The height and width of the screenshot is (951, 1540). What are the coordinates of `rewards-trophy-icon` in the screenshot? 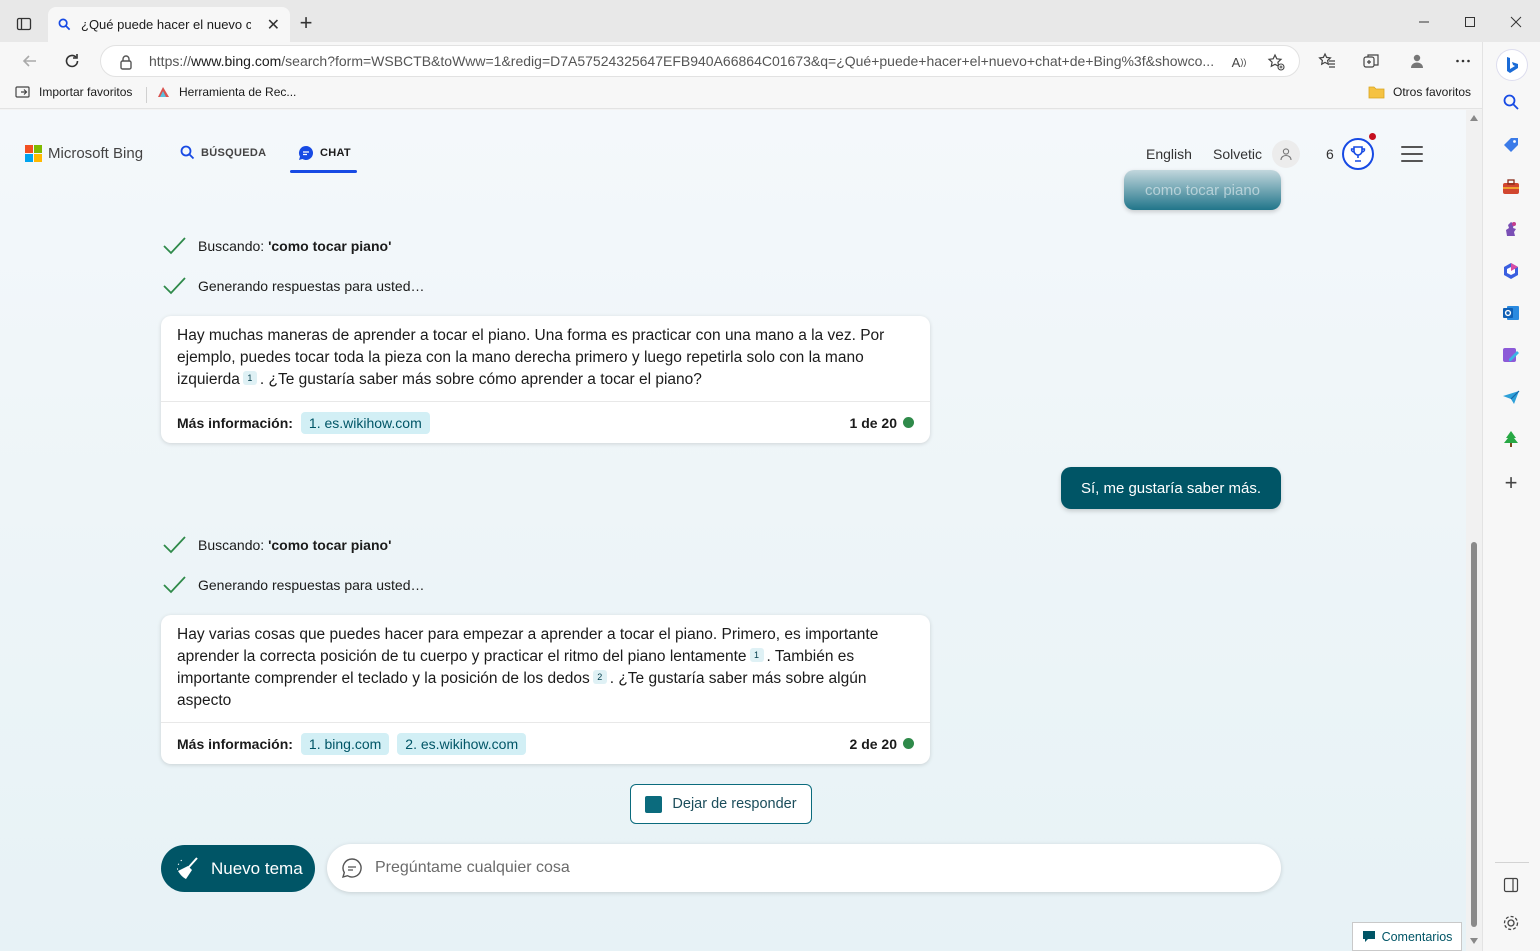 It's located at (1358, 154).